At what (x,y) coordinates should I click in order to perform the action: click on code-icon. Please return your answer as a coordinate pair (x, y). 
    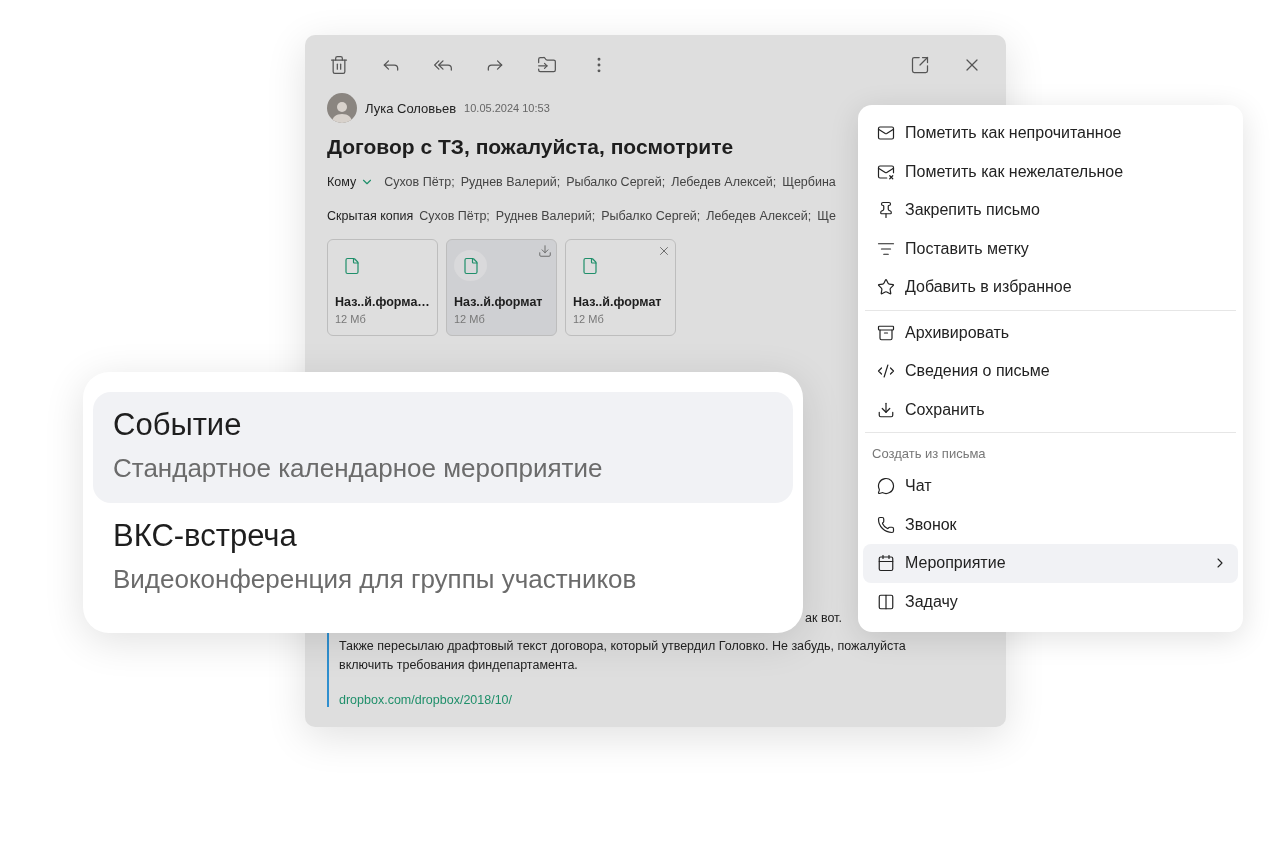
    Looking at the image, I should click on (886, 371).